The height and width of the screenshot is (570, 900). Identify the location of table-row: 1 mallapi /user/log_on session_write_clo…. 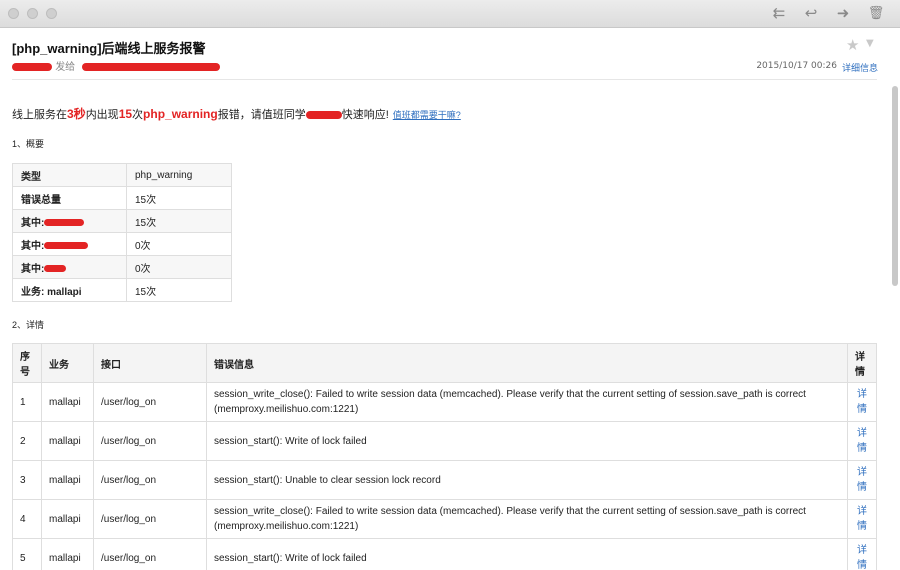
(444, 402).